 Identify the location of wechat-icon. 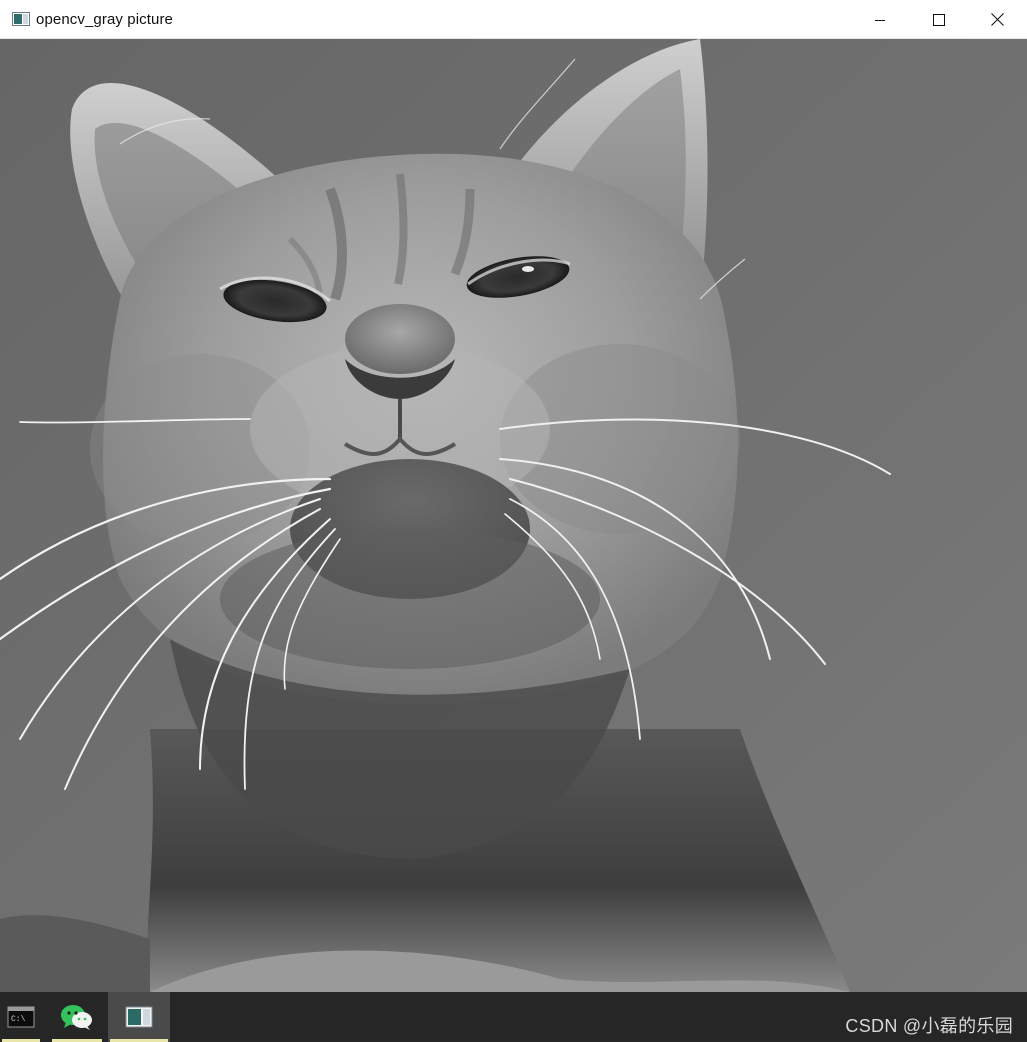
(76, 1017).